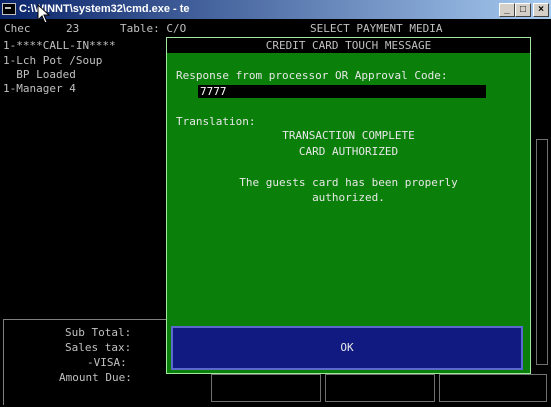 Image resolution: width=551 pixels, height=407 pixels. What do you see at coordinates (98, 332) in the screenshot?
I see `sub-total-label: Sub Total:` at bounding box center [98, 332].